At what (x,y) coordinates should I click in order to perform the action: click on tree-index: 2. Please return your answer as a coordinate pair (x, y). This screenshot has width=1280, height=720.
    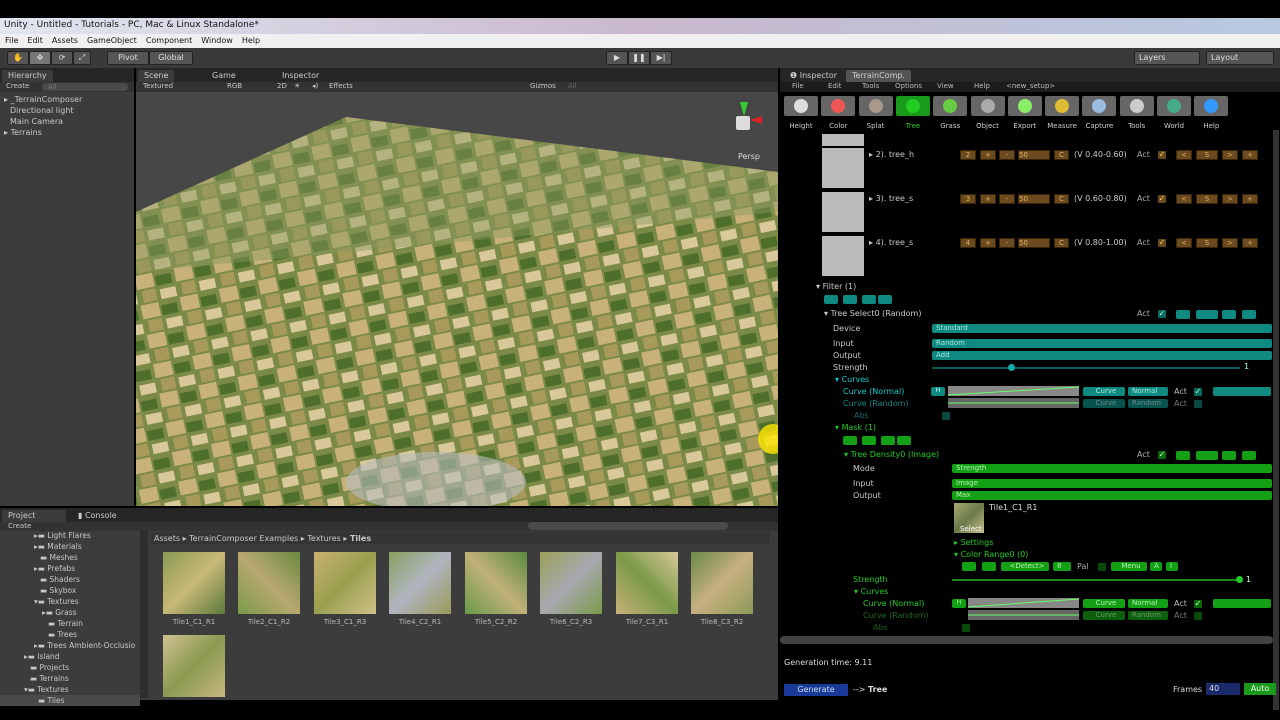
    Looking at the image, I should click on (968, 155).